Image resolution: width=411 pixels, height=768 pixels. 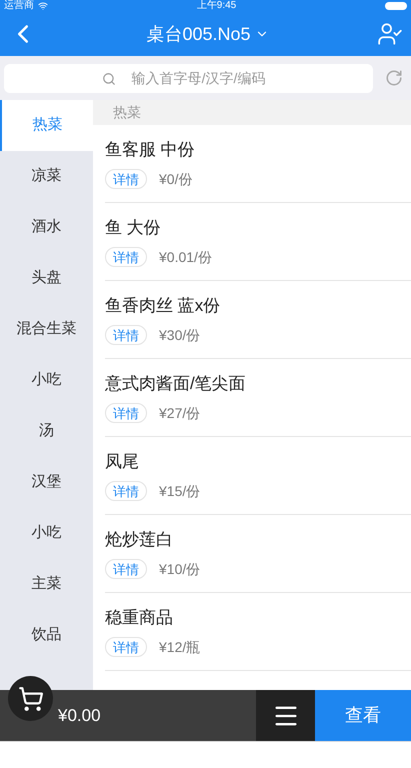 I want to click on view-cart-button: 查看, so click(x=363, y=715).